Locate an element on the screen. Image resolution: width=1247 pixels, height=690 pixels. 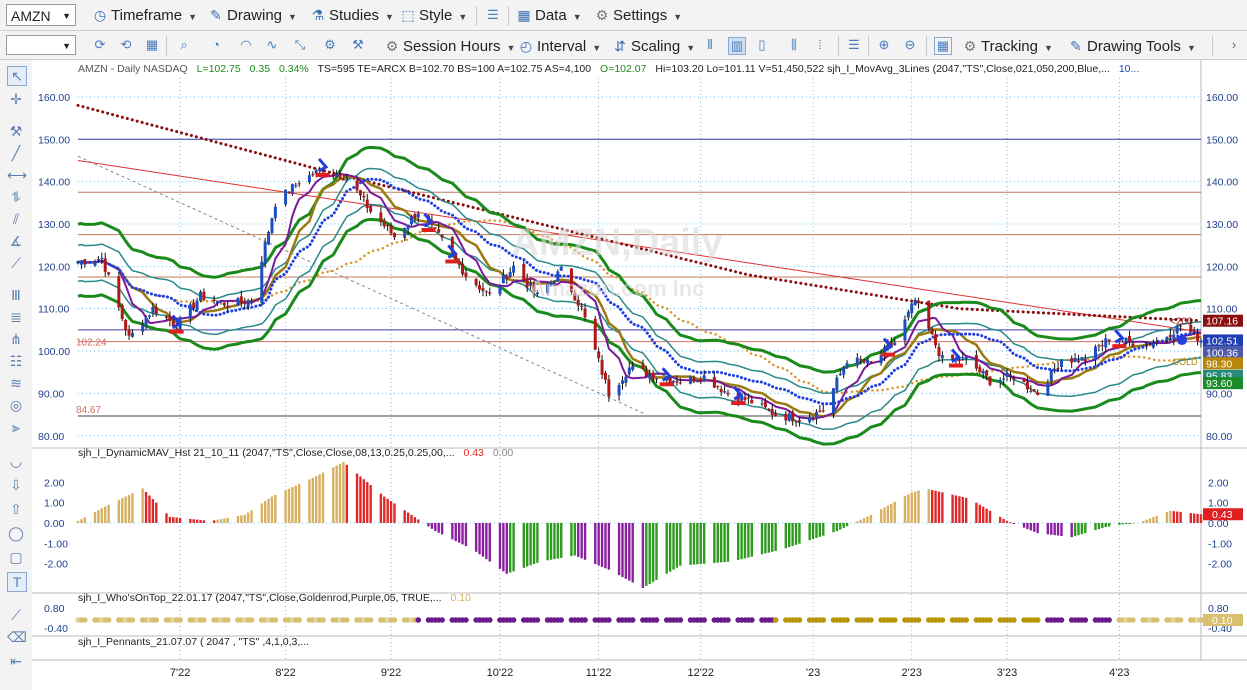
workspace-select: ▼ is located at coordinates (41, 45).